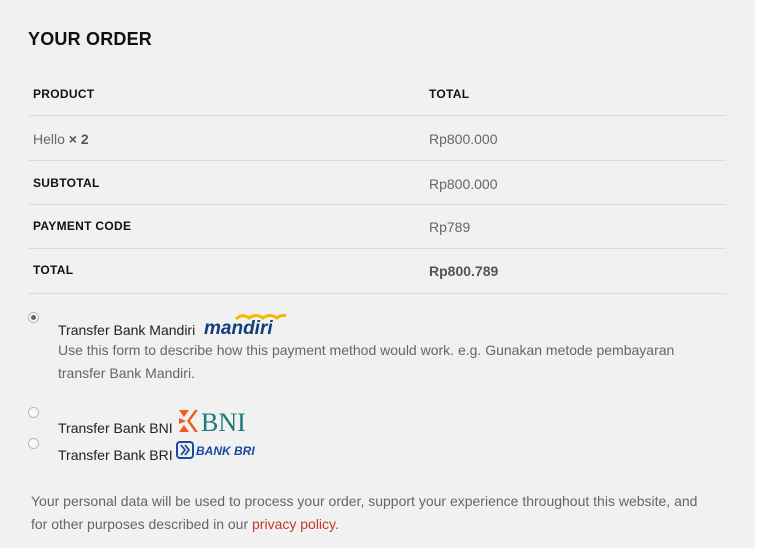 The width and height of the screenshot is (758, 548). What do you see at coordinates (368, 450) in the screenshot?
I see `payment-method-bri: Transfer Bank BRI BANK BRI` at bounding box center [368, 450].